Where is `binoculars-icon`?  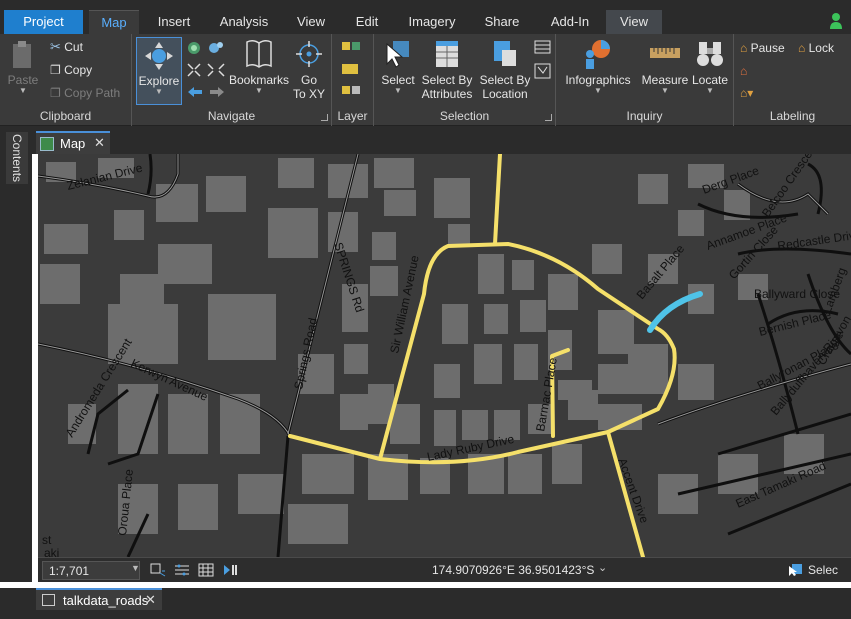
binoculars-icon is located at coordinates (710, 54).